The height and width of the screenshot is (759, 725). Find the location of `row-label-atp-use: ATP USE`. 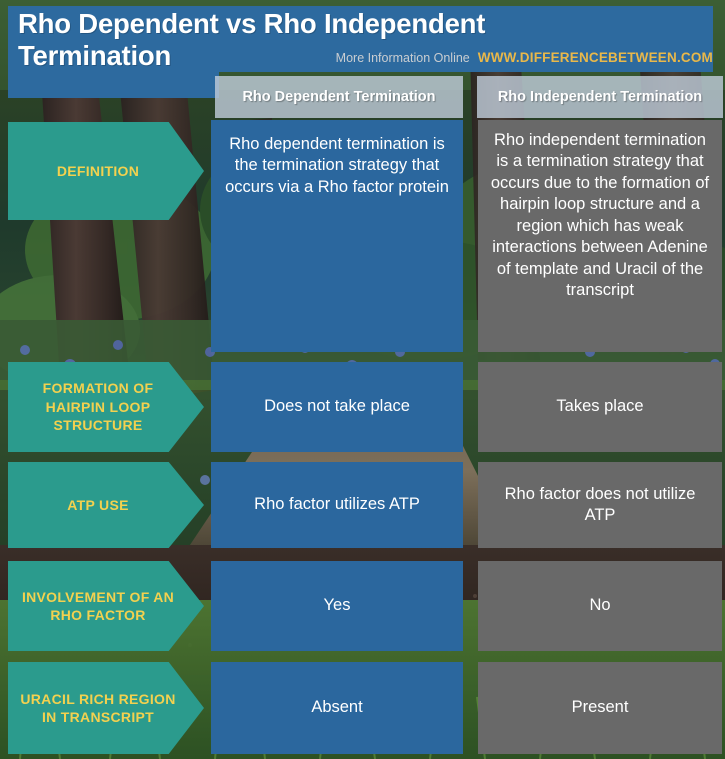

row-label-atp-use: ATP USE is located at coordinates (106, 505).